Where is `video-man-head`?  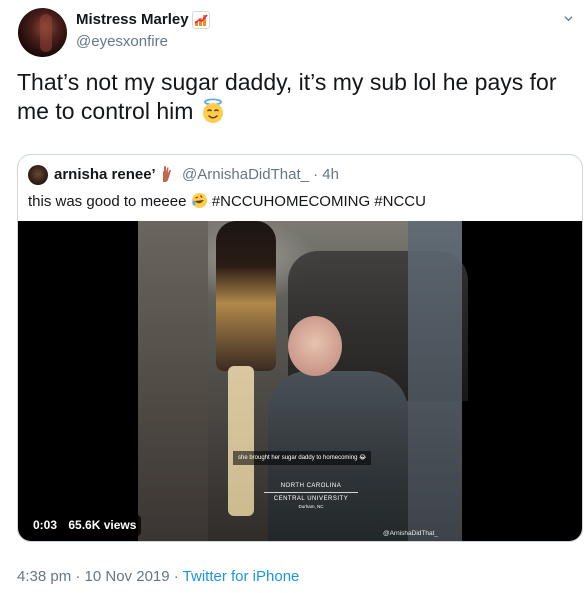 video-man-head is located at coordinates (315, 346).